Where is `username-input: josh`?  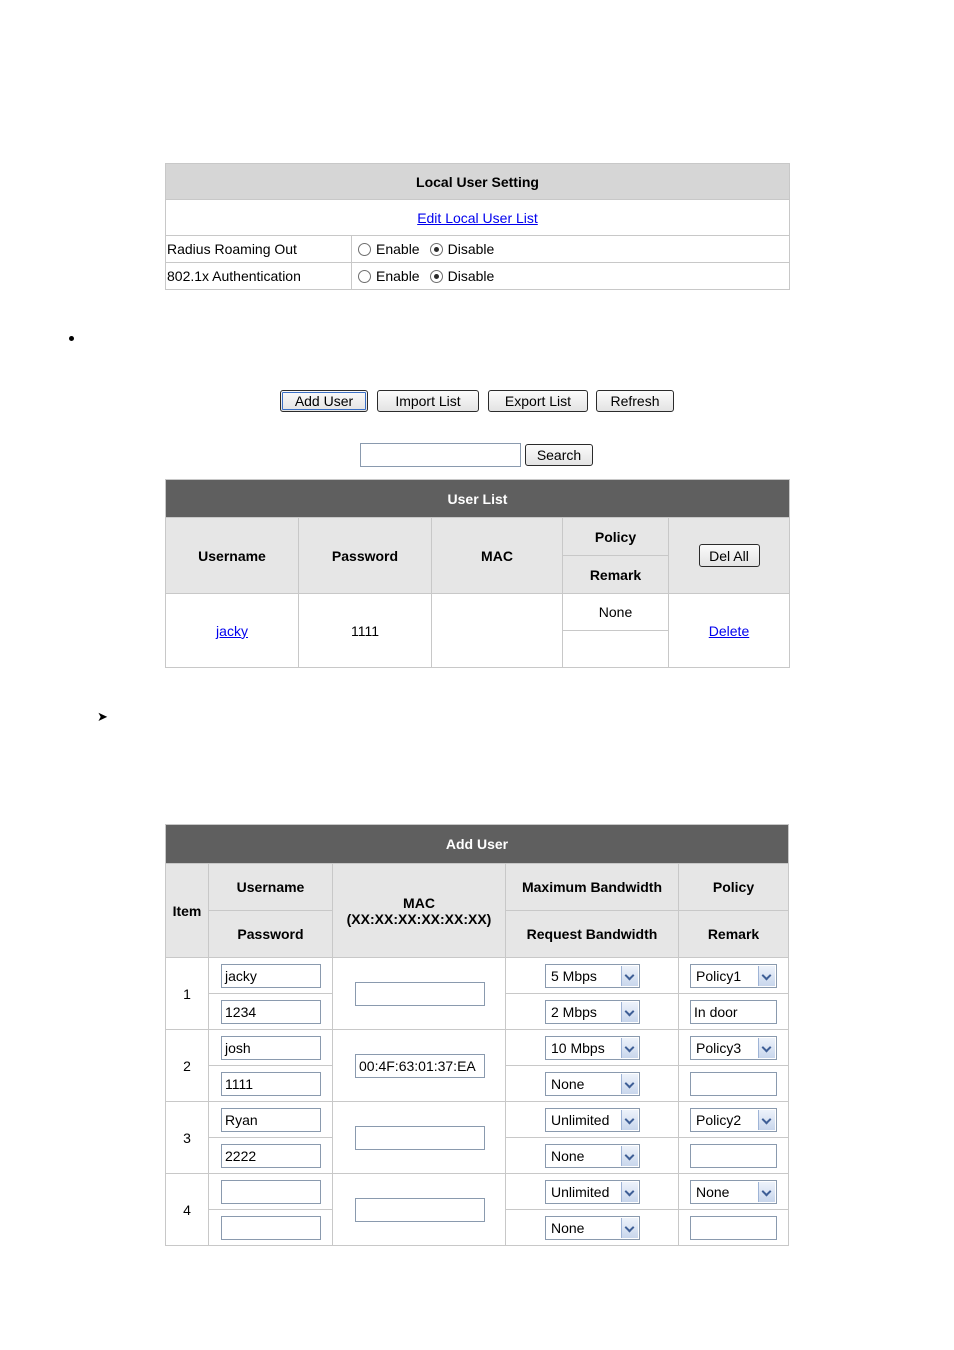 username-input: josh is located at coordinates (271, 1047).